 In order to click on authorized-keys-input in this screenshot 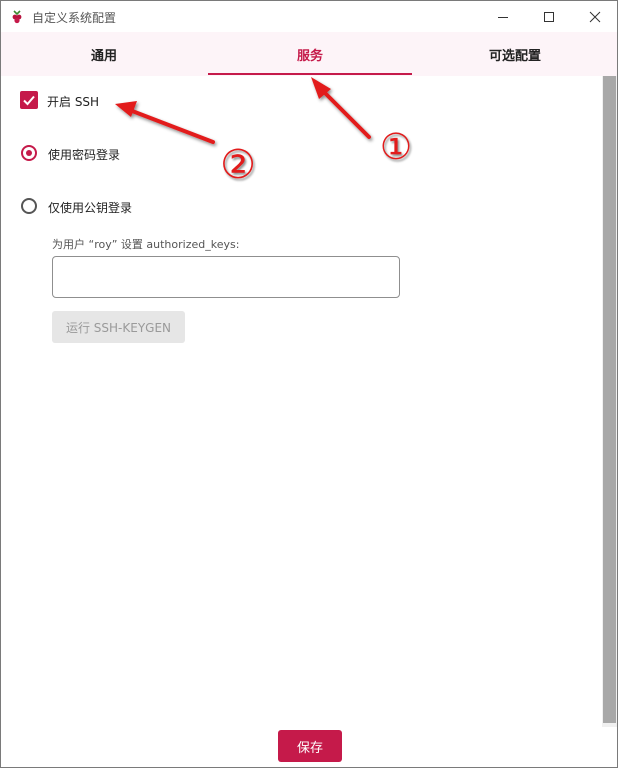, I will do `click(226, 277)`.